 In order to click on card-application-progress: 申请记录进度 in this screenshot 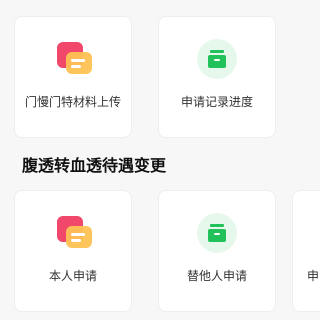, I will do `click(217, 77)`.